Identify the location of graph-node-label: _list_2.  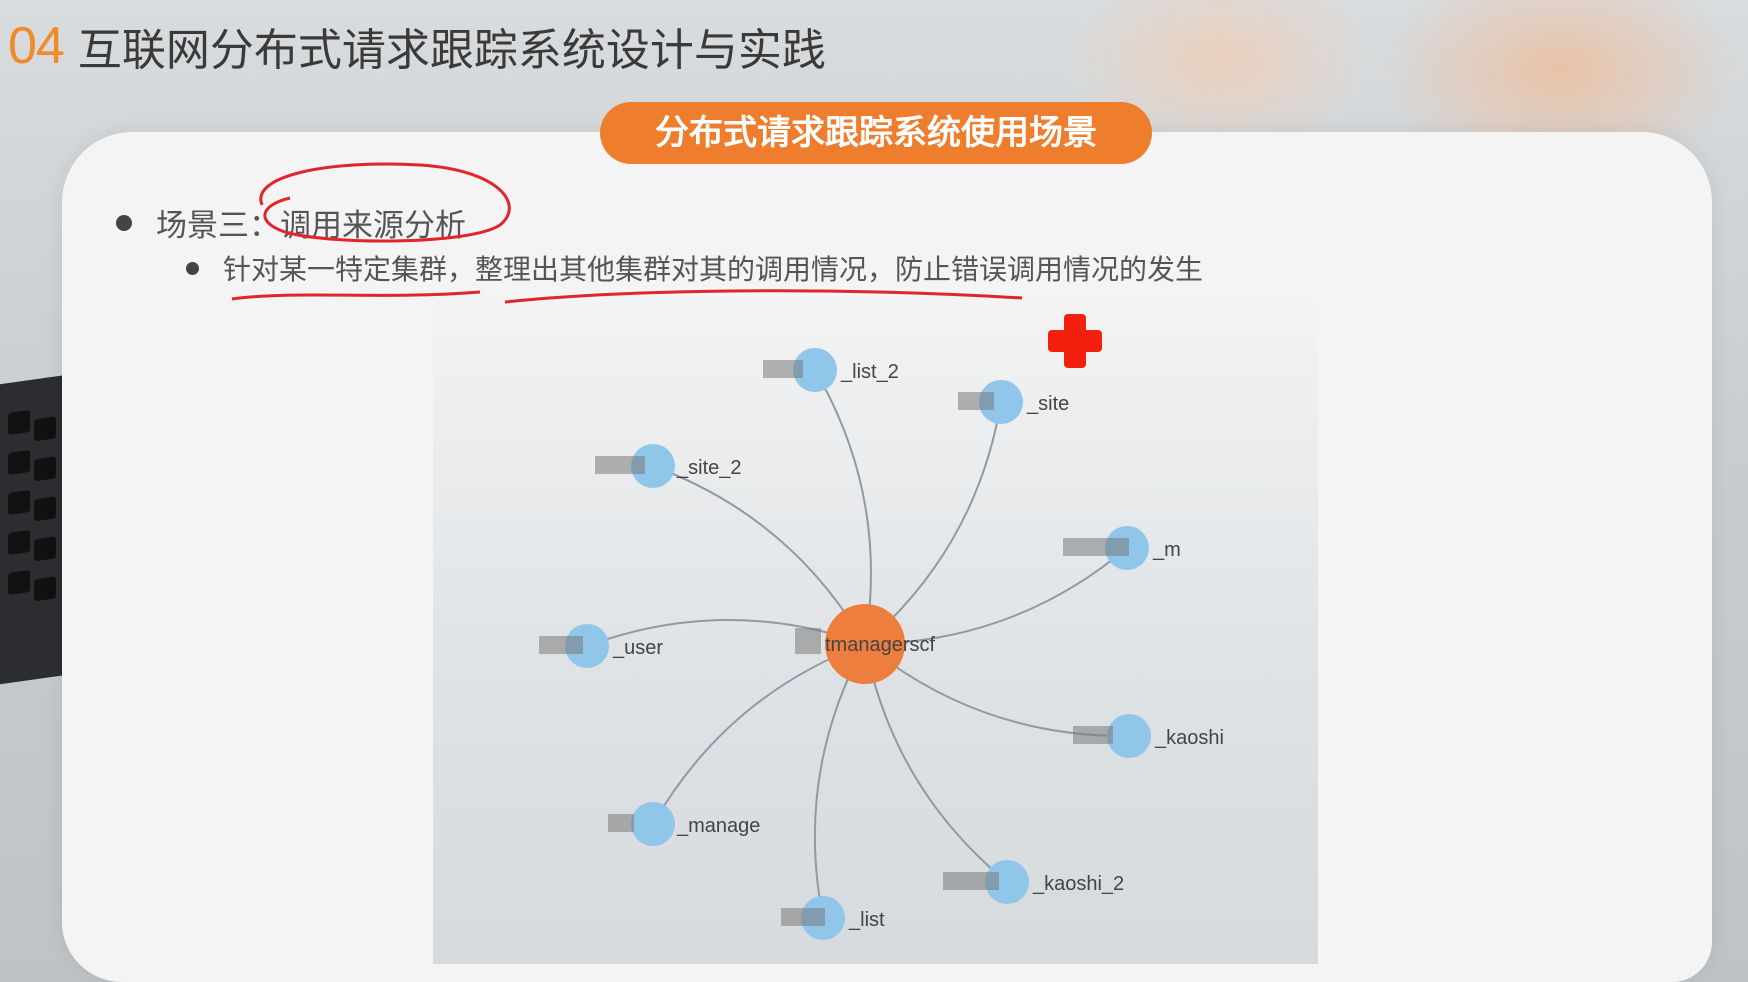
(869, 372).